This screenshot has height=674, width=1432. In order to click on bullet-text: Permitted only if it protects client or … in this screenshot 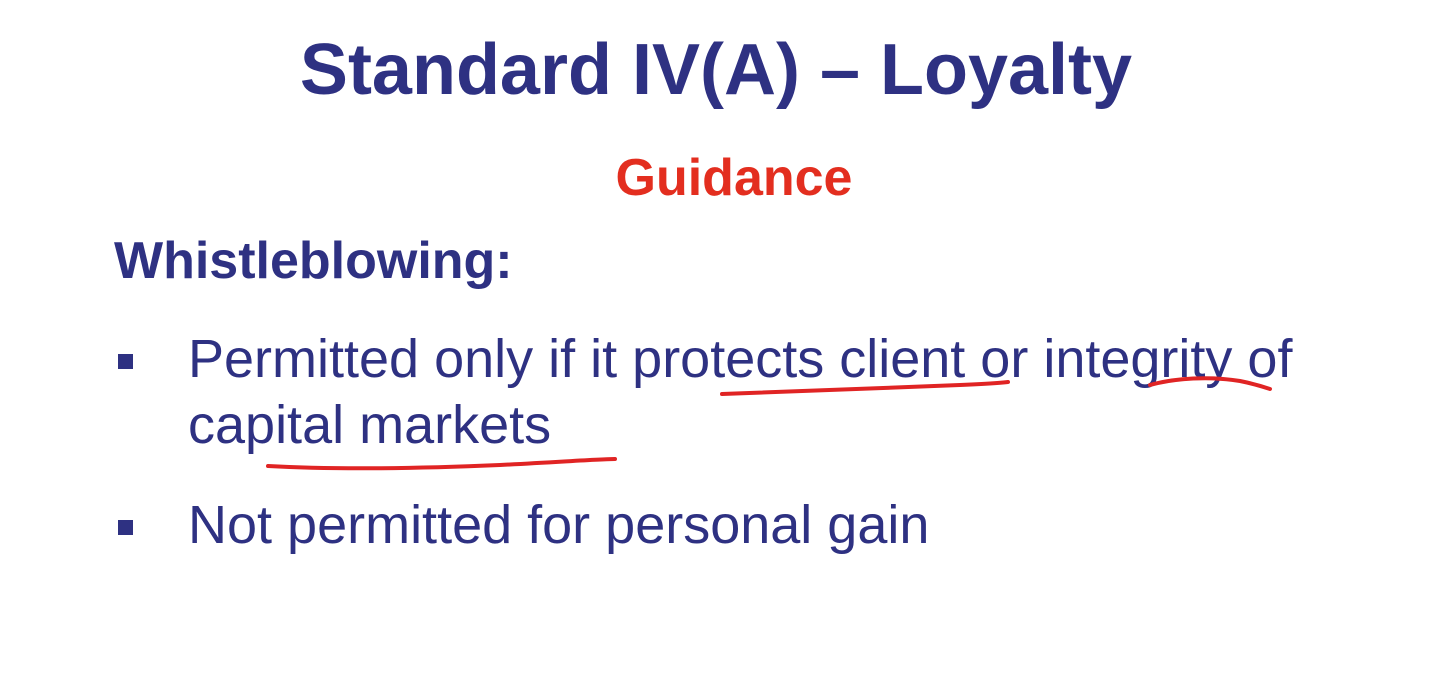, I will do `click(740, 392)`.